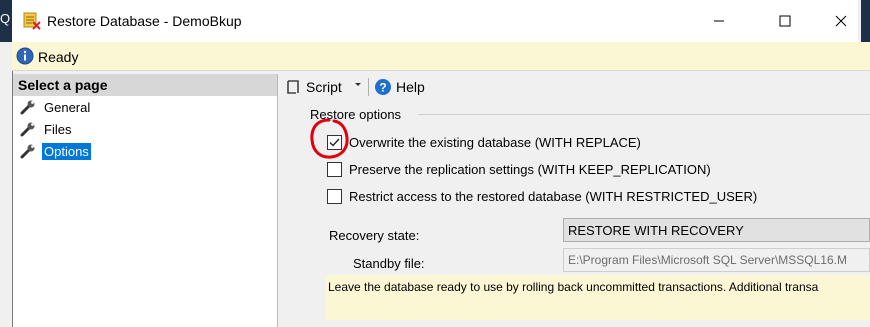 The width and height of the screenshot is (870, 327). Describe the element at coordinates (25, 56) in the screenshot. I see `info-icon` at that location.